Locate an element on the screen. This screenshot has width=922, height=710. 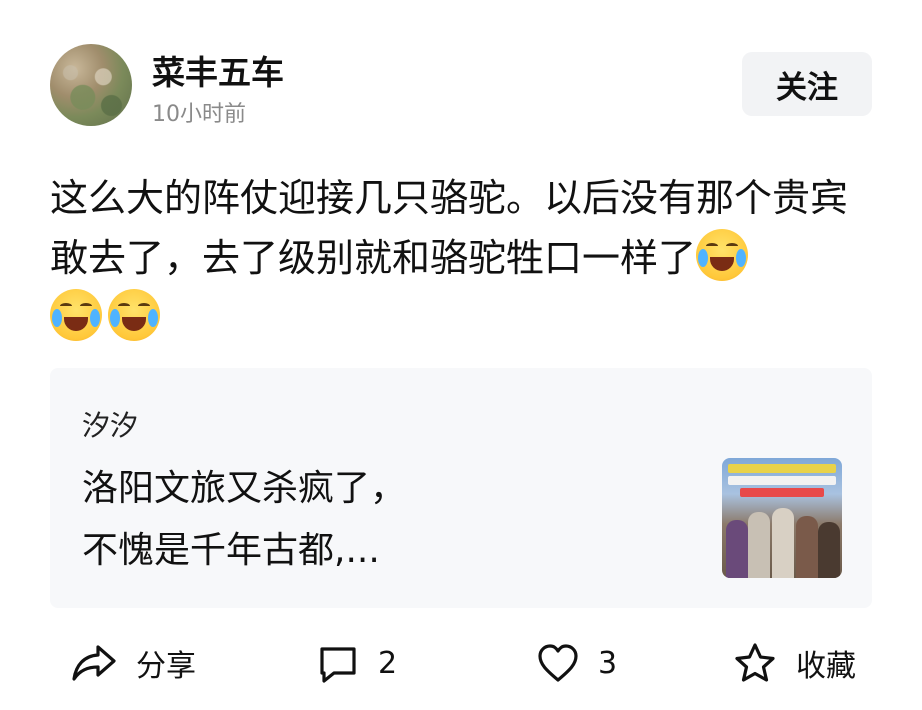
comment-icon is located at coordinates (338, 665).